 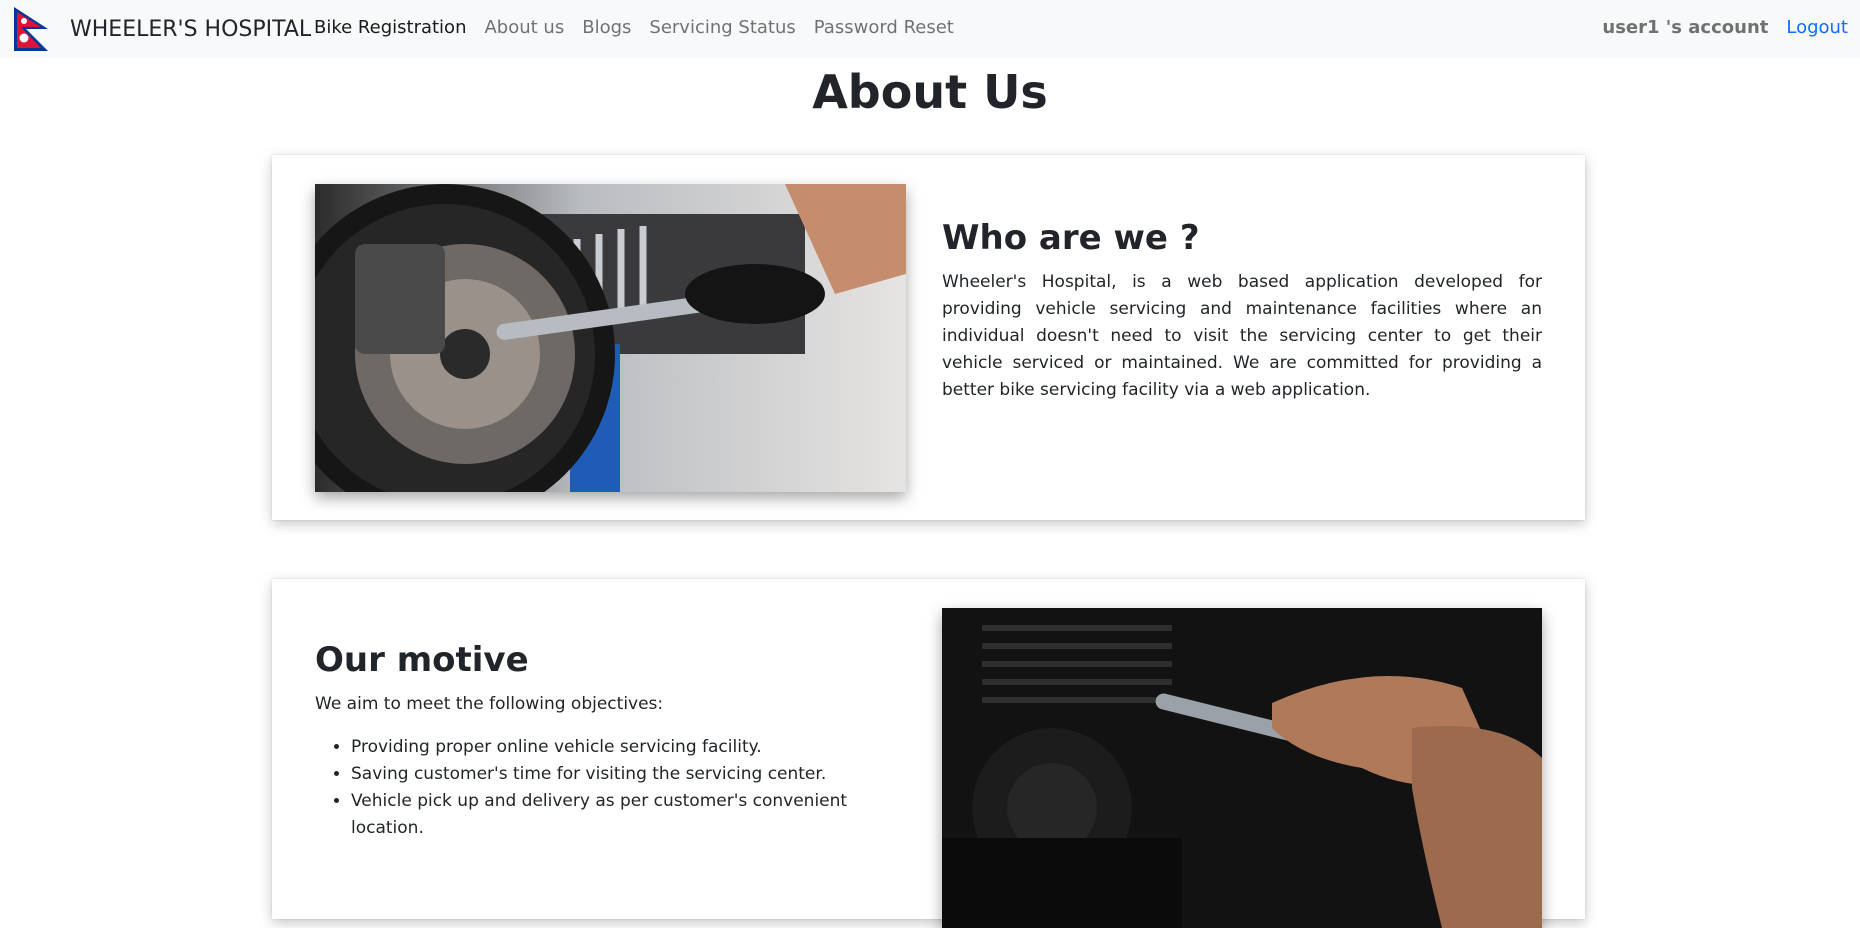 What do you see at coordinates (524, 27) in the screenshot?
I see `nav-link-about-us: About us` at bounding box center [524, 27].